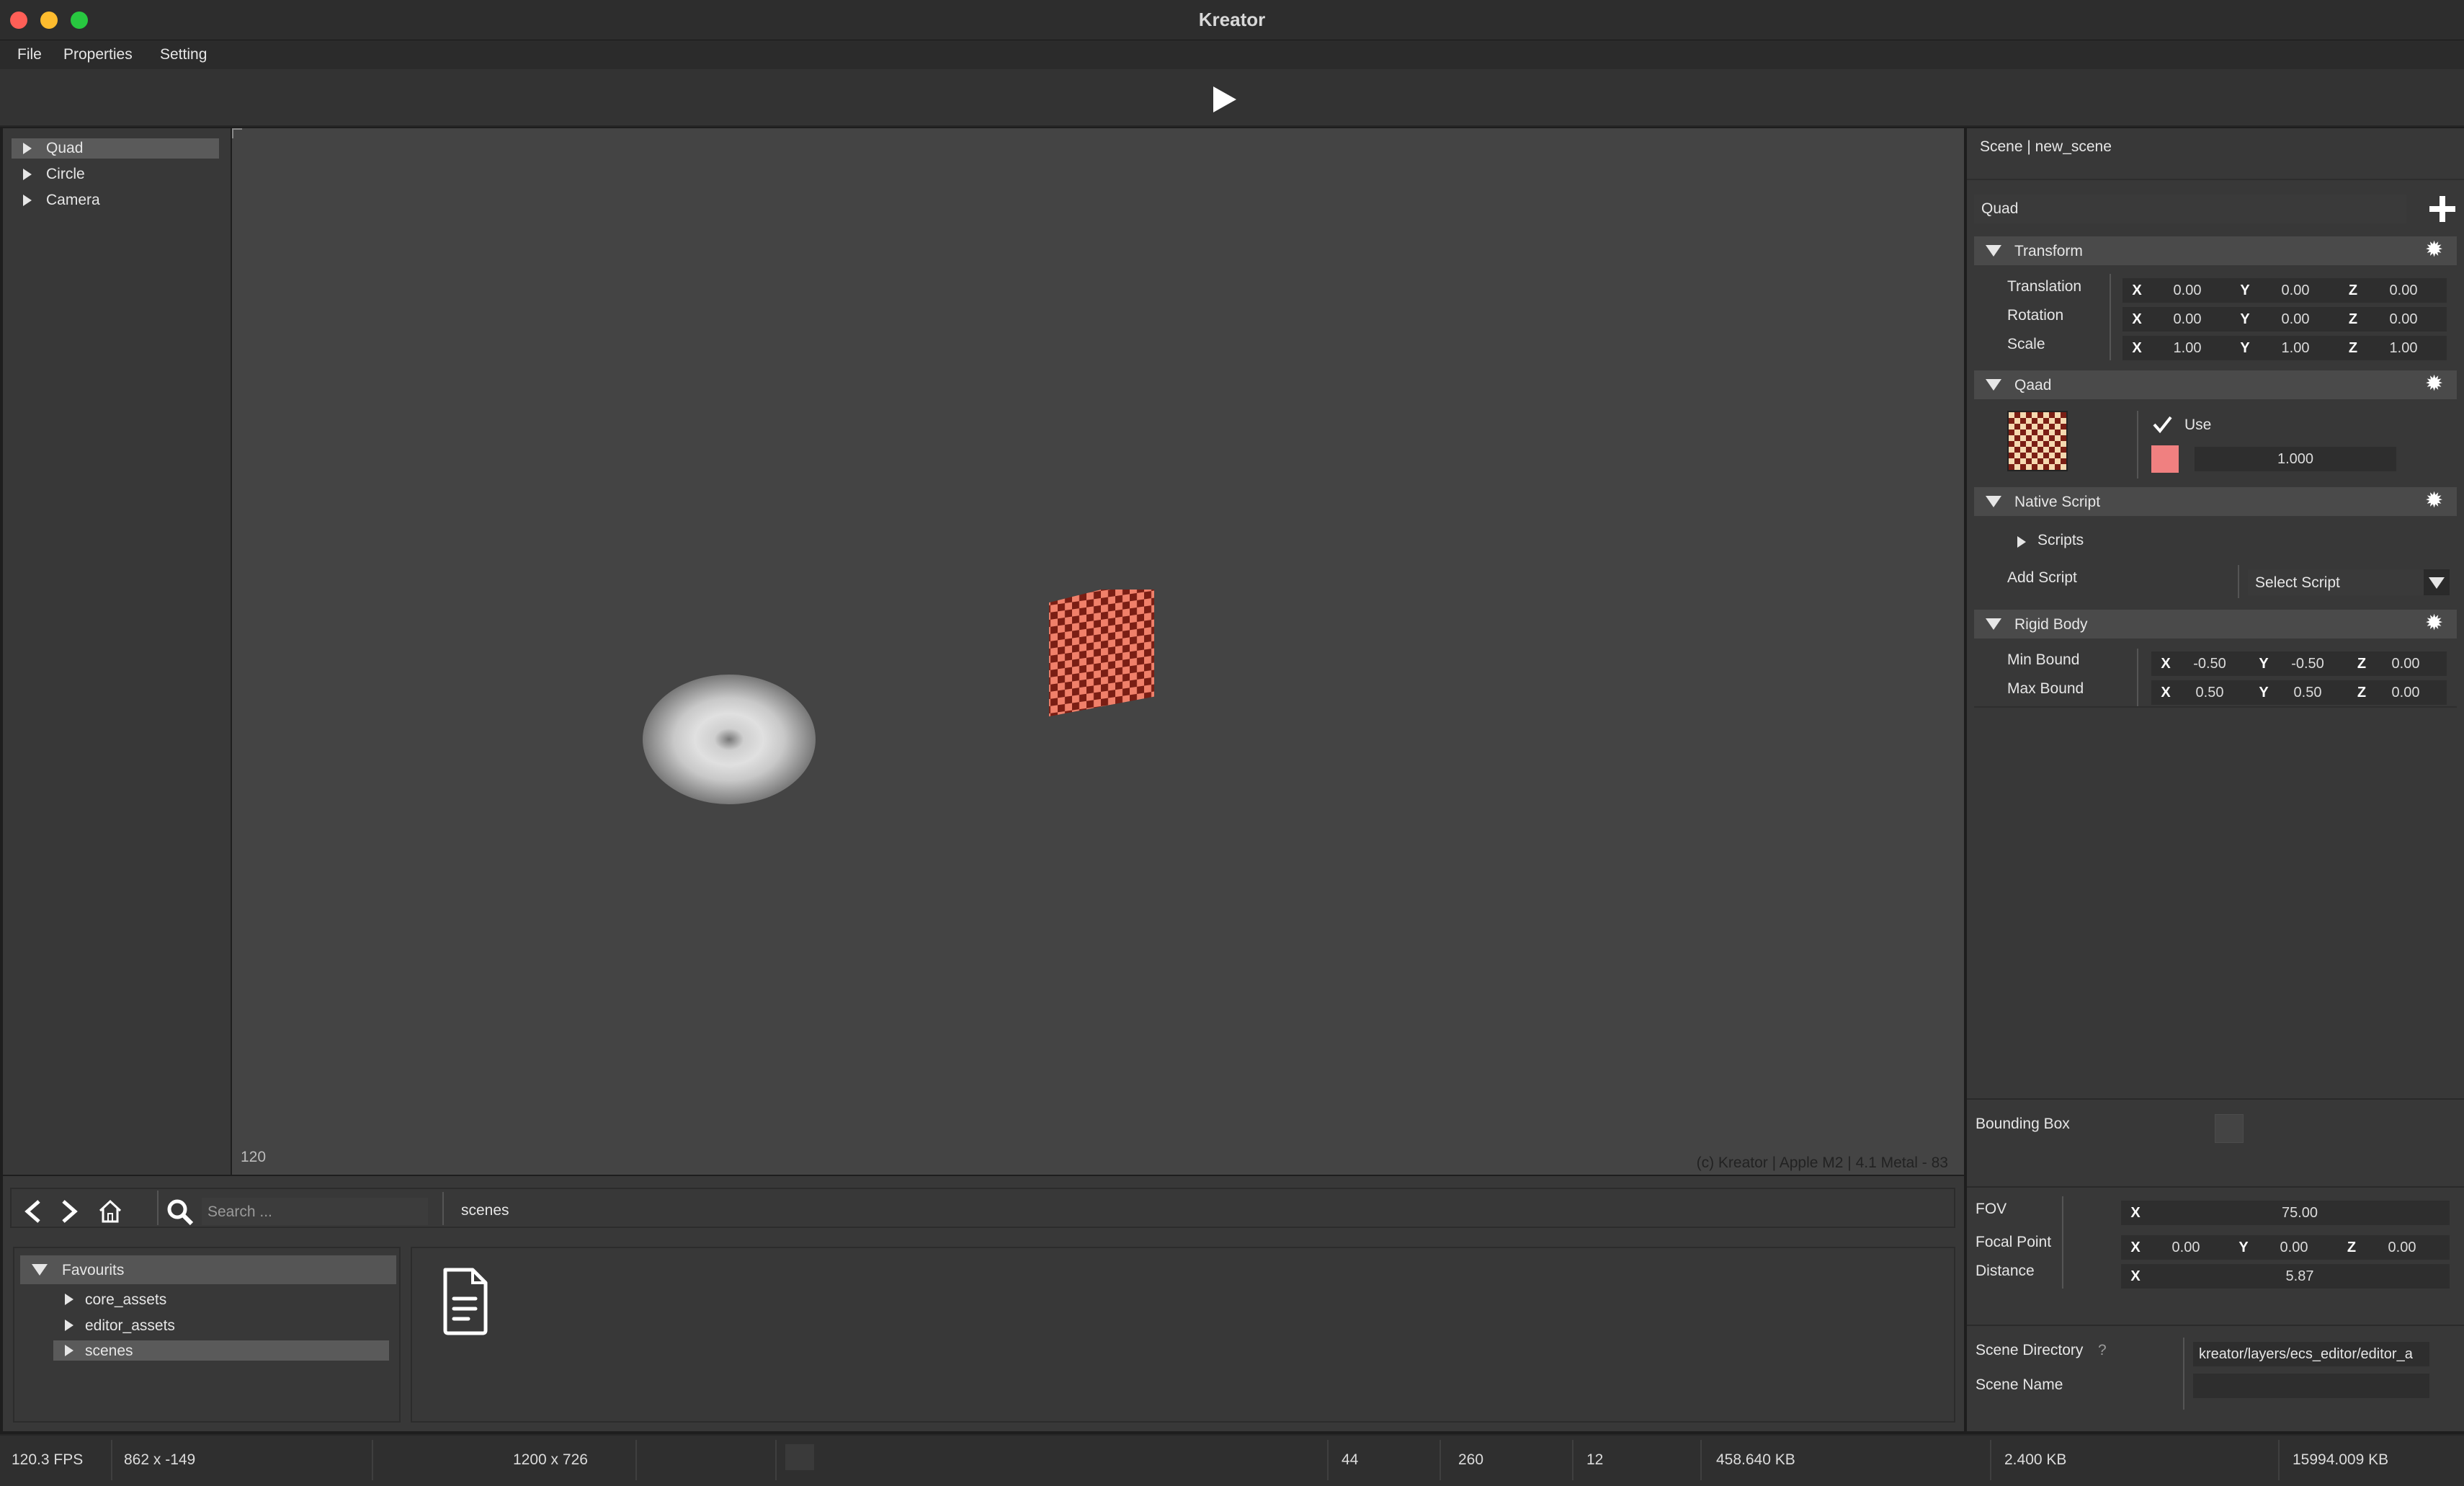  Describe the element at coordinates (2162, 426) in the screenshot. I see `use-texture-checkbox` at that location.